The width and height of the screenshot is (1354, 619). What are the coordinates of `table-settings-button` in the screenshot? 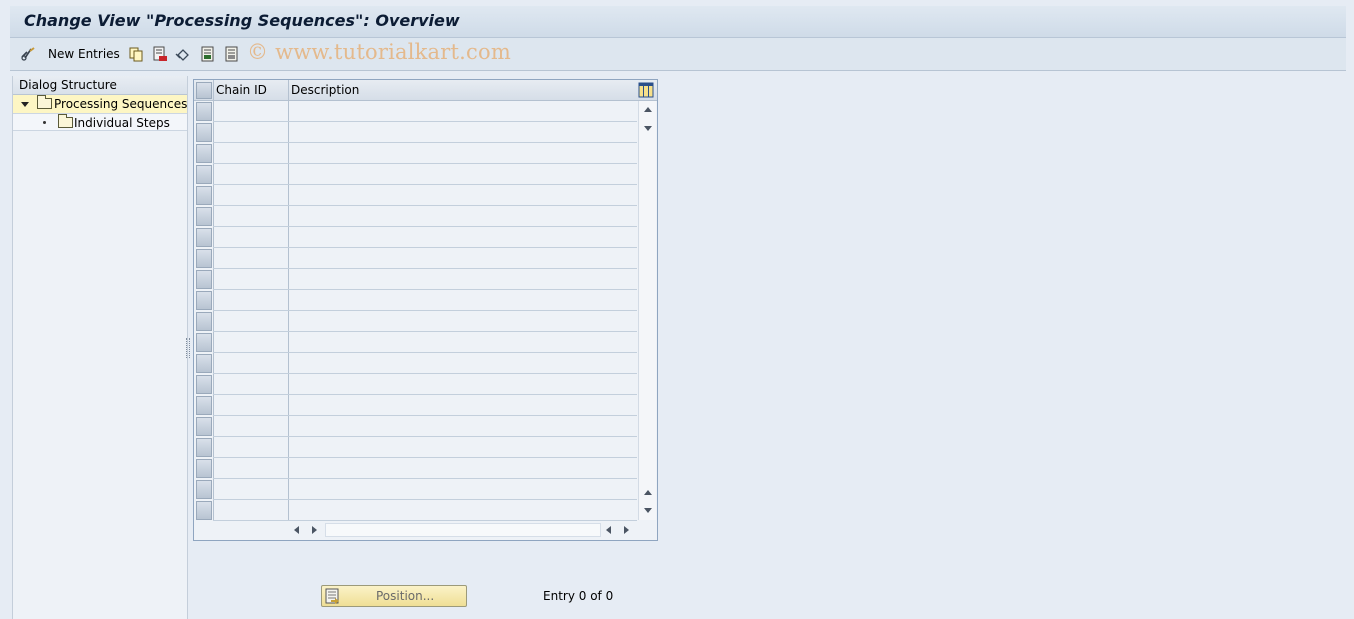 It's located at (646, 90).